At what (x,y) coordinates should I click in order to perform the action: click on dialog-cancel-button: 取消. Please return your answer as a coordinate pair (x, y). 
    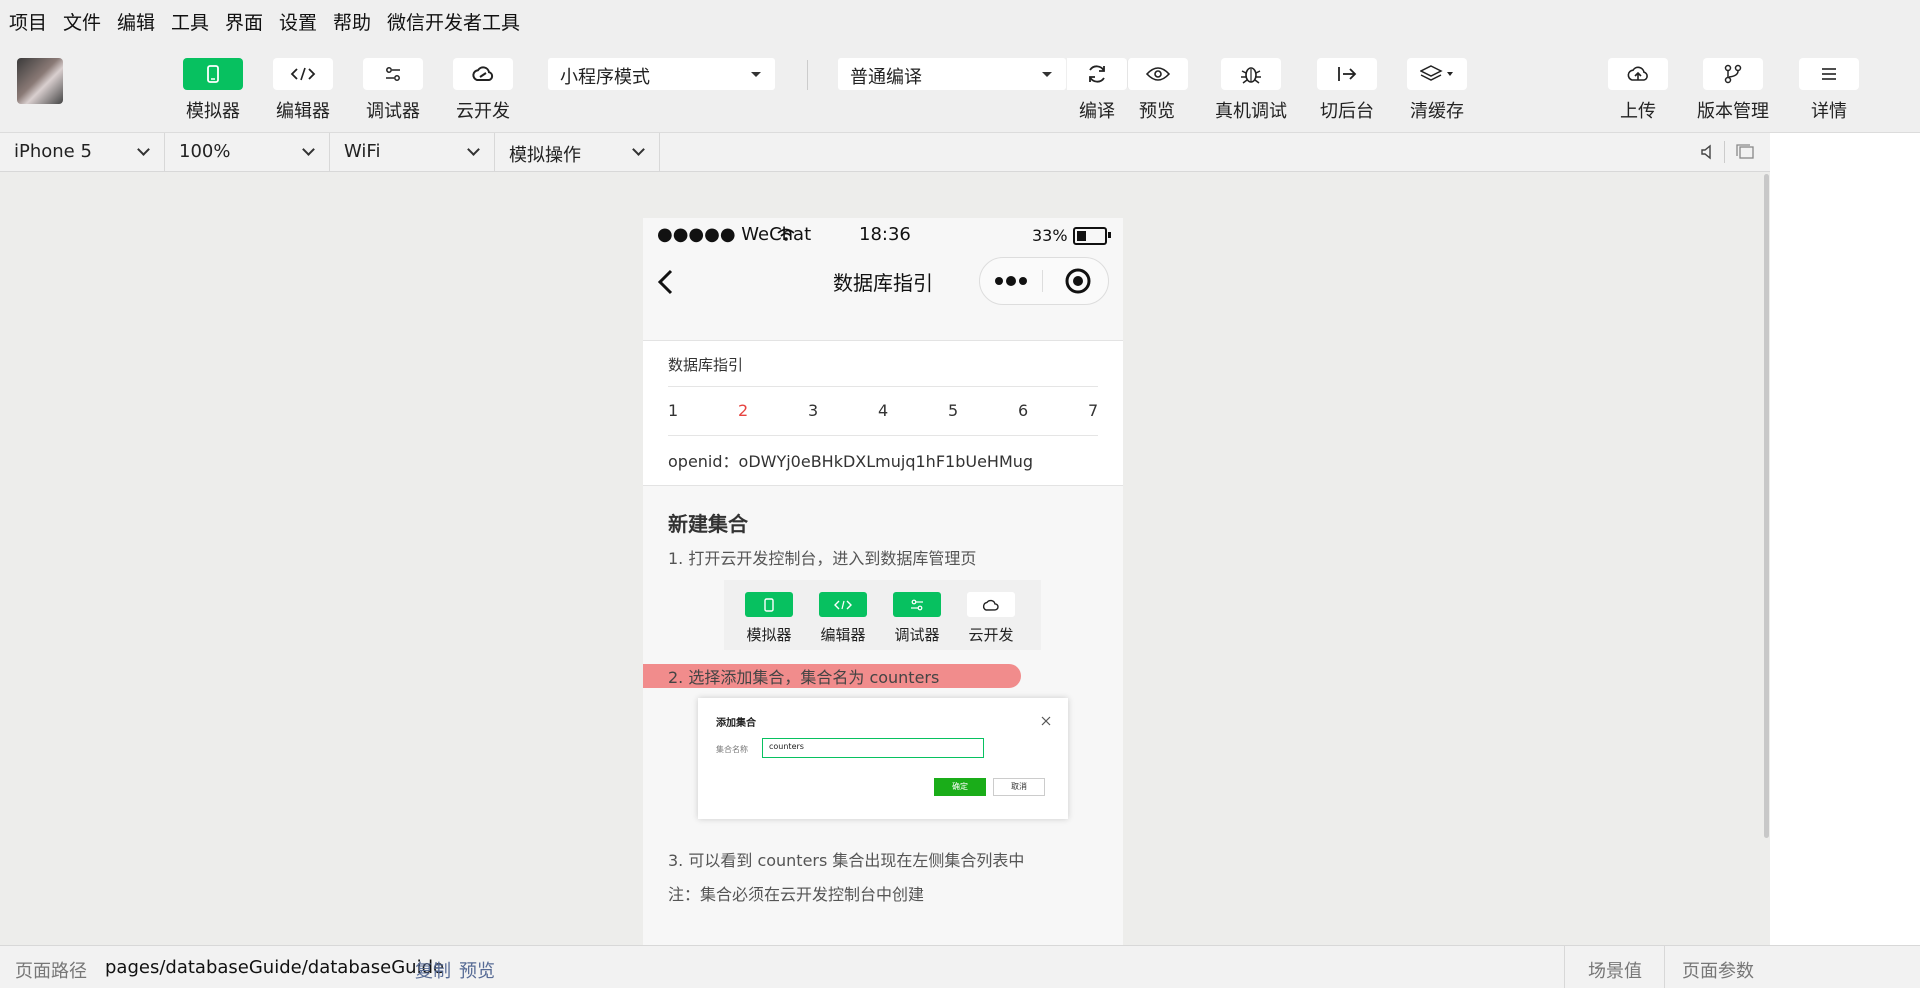
    Looking at the image, I should click on (1019, 787).